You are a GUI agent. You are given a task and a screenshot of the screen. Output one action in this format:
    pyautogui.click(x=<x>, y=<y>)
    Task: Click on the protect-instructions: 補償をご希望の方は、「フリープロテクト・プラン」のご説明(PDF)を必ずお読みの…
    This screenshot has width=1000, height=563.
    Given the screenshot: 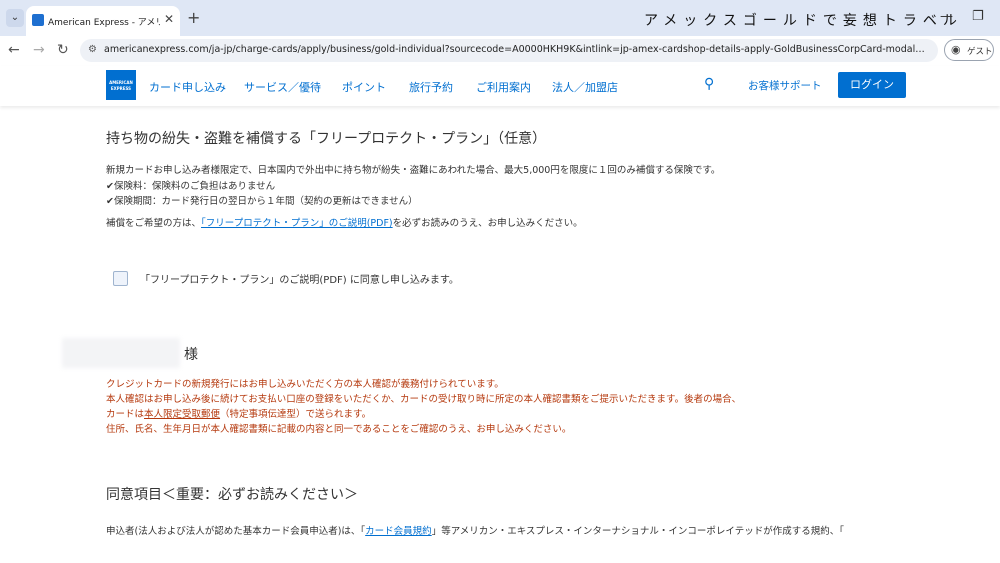 What is the action you would take?
    pyautogui.click(x=344, y=222)
    